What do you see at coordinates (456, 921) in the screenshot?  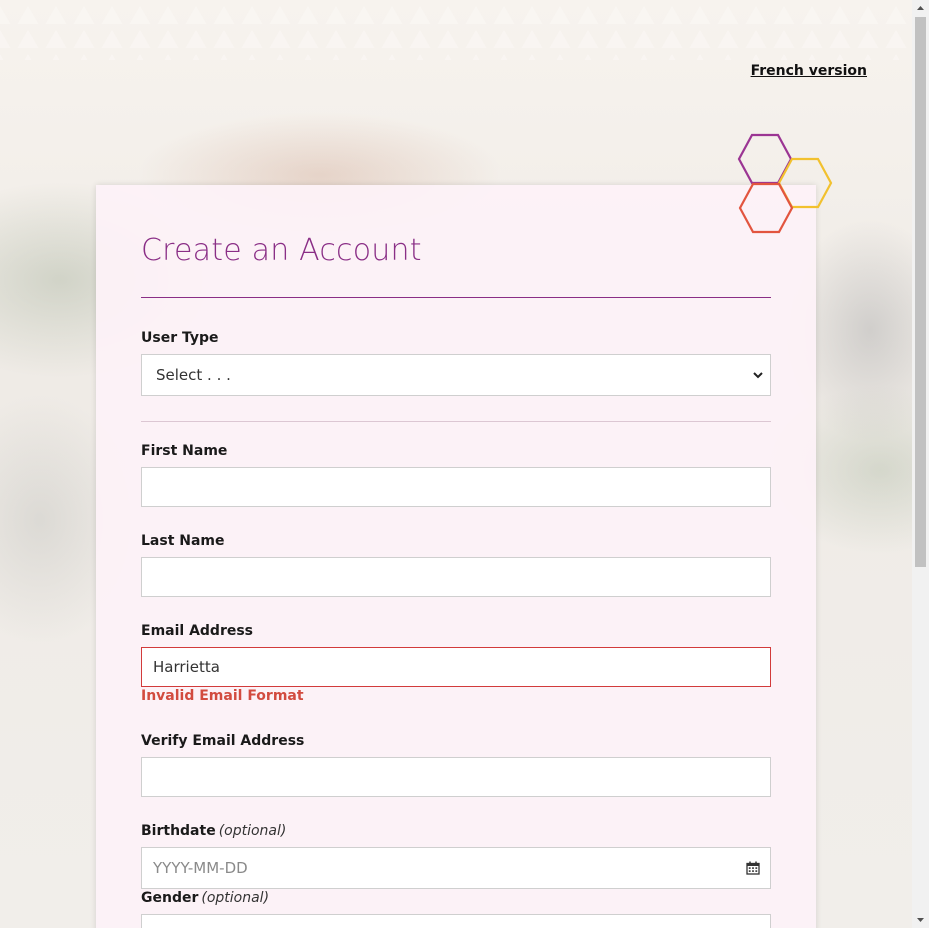 I see `gender-select` at bounding box center [456, 921].